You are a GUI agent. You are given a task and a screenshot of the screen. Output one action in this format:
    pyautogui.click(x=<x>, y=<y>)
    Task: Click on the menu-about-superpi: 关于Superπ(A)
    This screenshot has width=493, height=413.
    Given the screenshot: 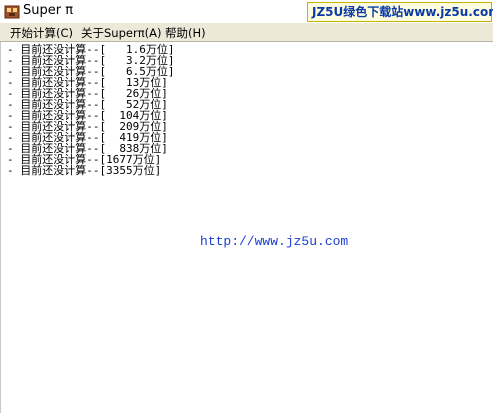 What is the action you would take?
    pyautogui.click(x=121, y=33)
    